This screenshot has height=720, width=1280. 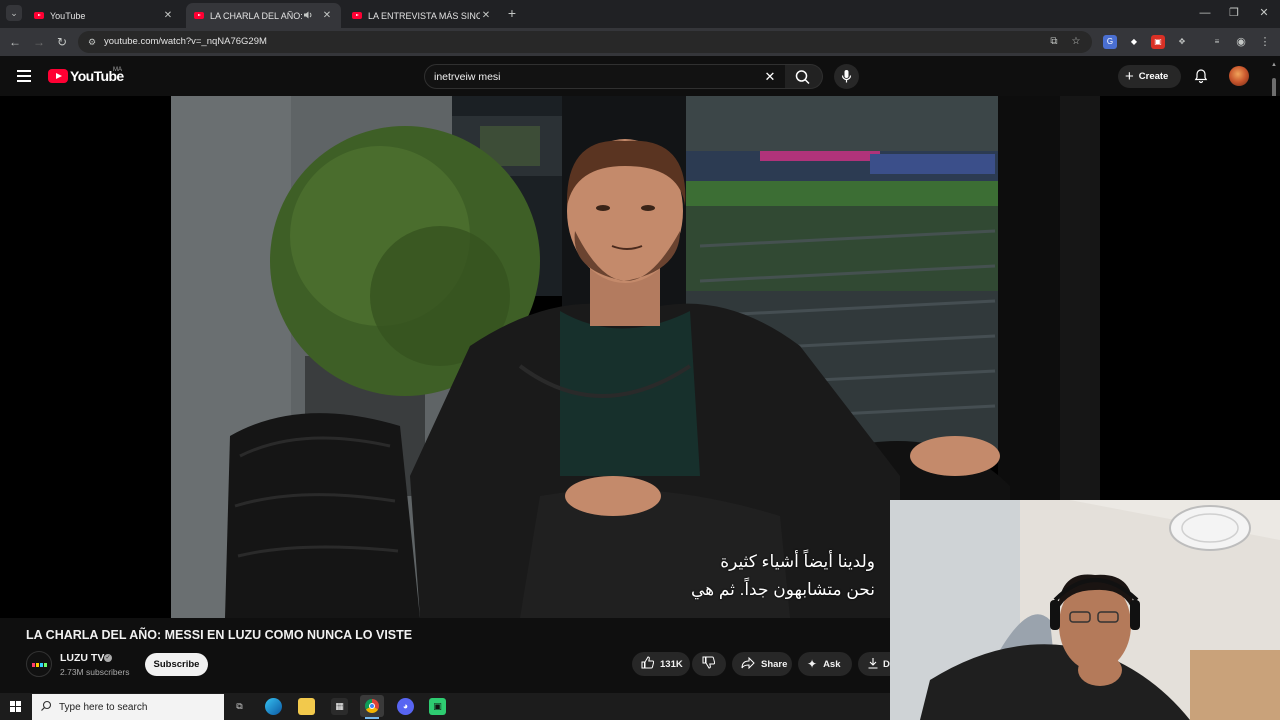 I want to click on windows-start-icon, so click(x=15, y=706).